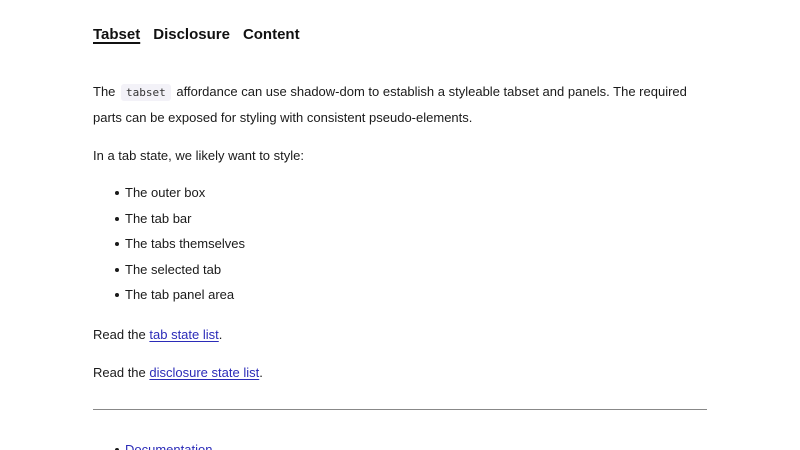  I want to click on disclosure-state-list-link: disclosure state list, so click(204, 372).